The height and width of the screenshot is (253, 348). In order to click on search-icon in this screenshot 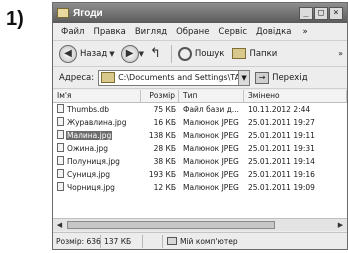, I will do `click(184, 53)`.